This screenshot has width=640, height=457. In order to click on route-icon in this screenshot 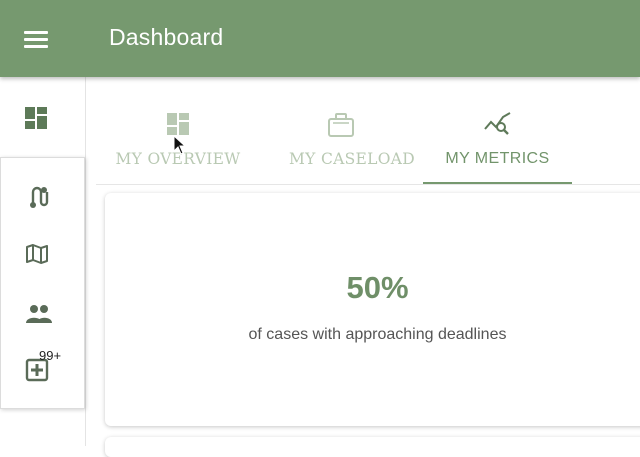, I will do `click(38, 197)`.